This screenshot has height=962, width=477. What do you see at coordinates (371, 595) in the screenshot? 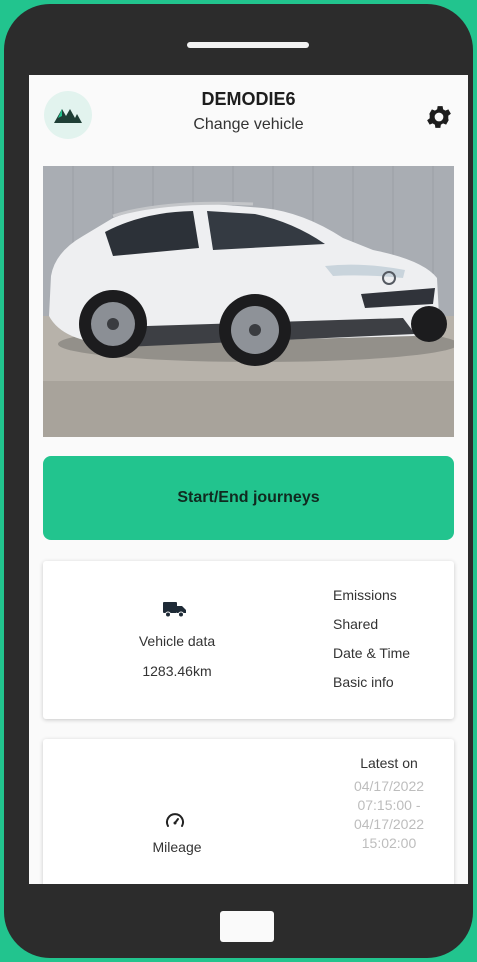
I see `emissions-link: Emissions` at bounding box center [371, 595].